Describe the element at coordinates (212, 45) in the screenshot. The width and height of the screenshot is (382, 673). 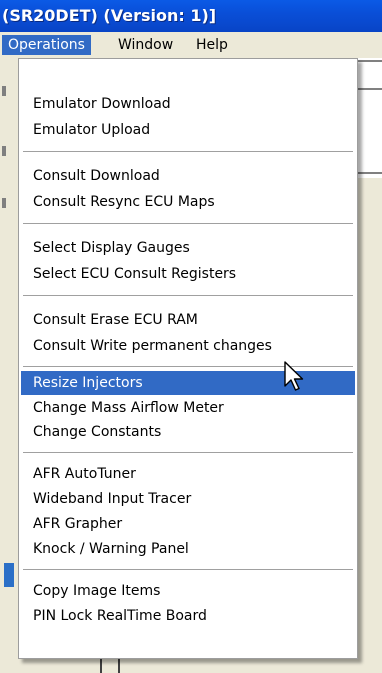
I see `menubar-help: Help` at that location.